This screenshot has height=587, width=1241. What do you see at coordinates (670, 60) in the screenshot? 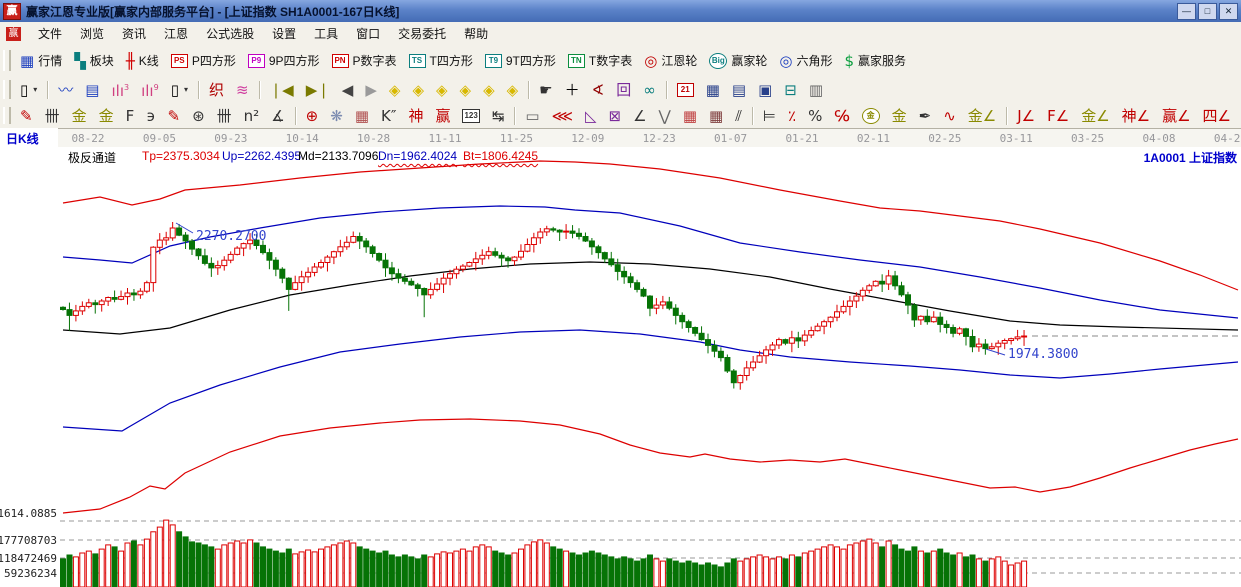
I see `gann-wheel-button: ◎ 江恩轮` at bounding box center [670, 60].